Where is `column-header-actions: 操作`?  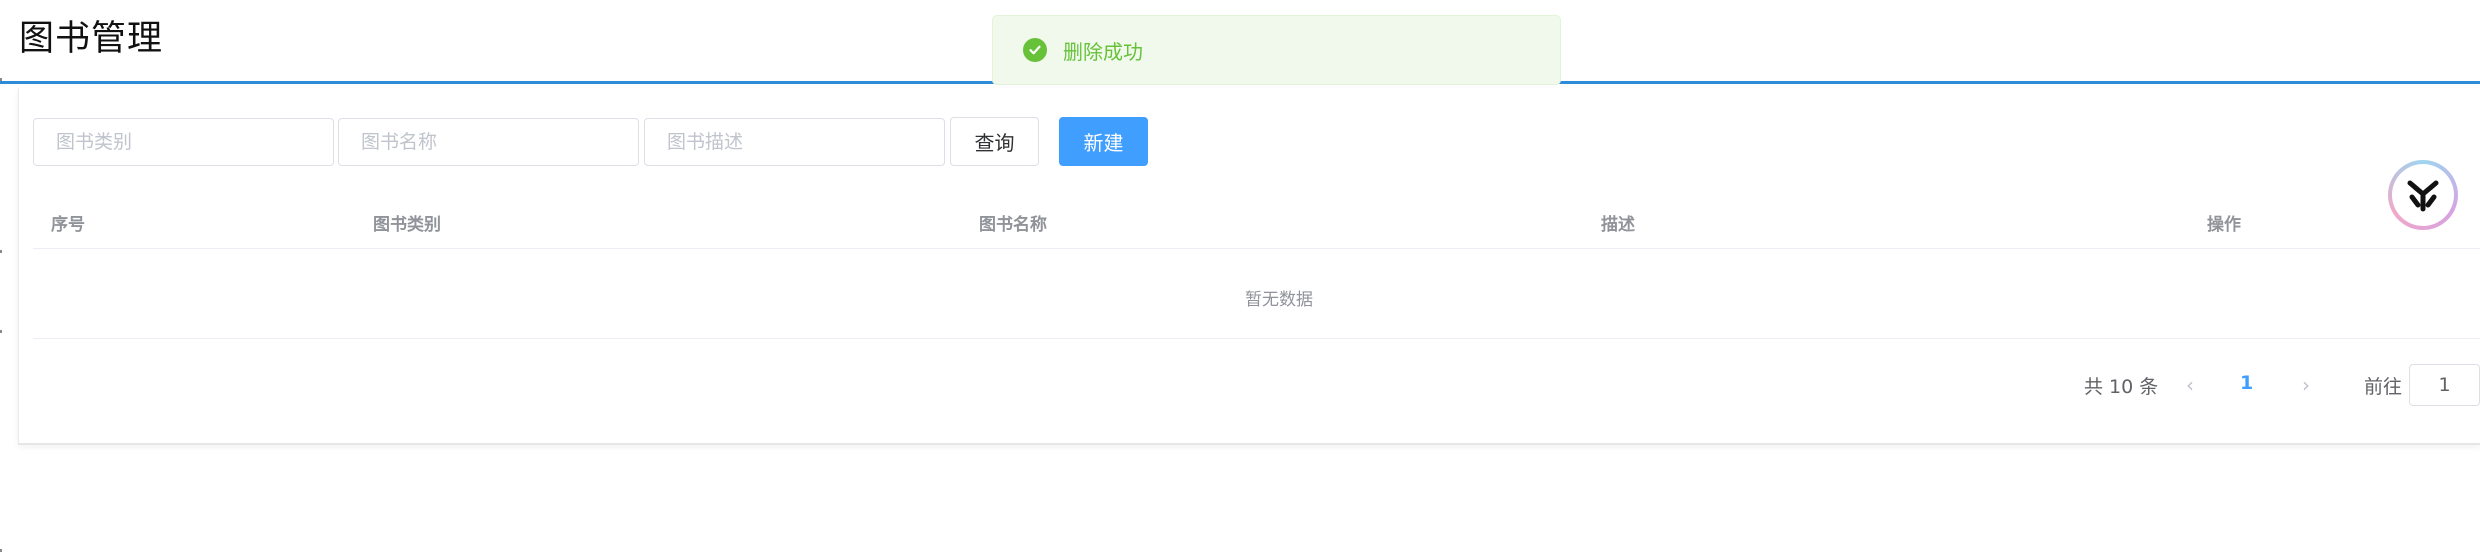
column-header-actions: 操作 is located at coordinates (2224, 225).